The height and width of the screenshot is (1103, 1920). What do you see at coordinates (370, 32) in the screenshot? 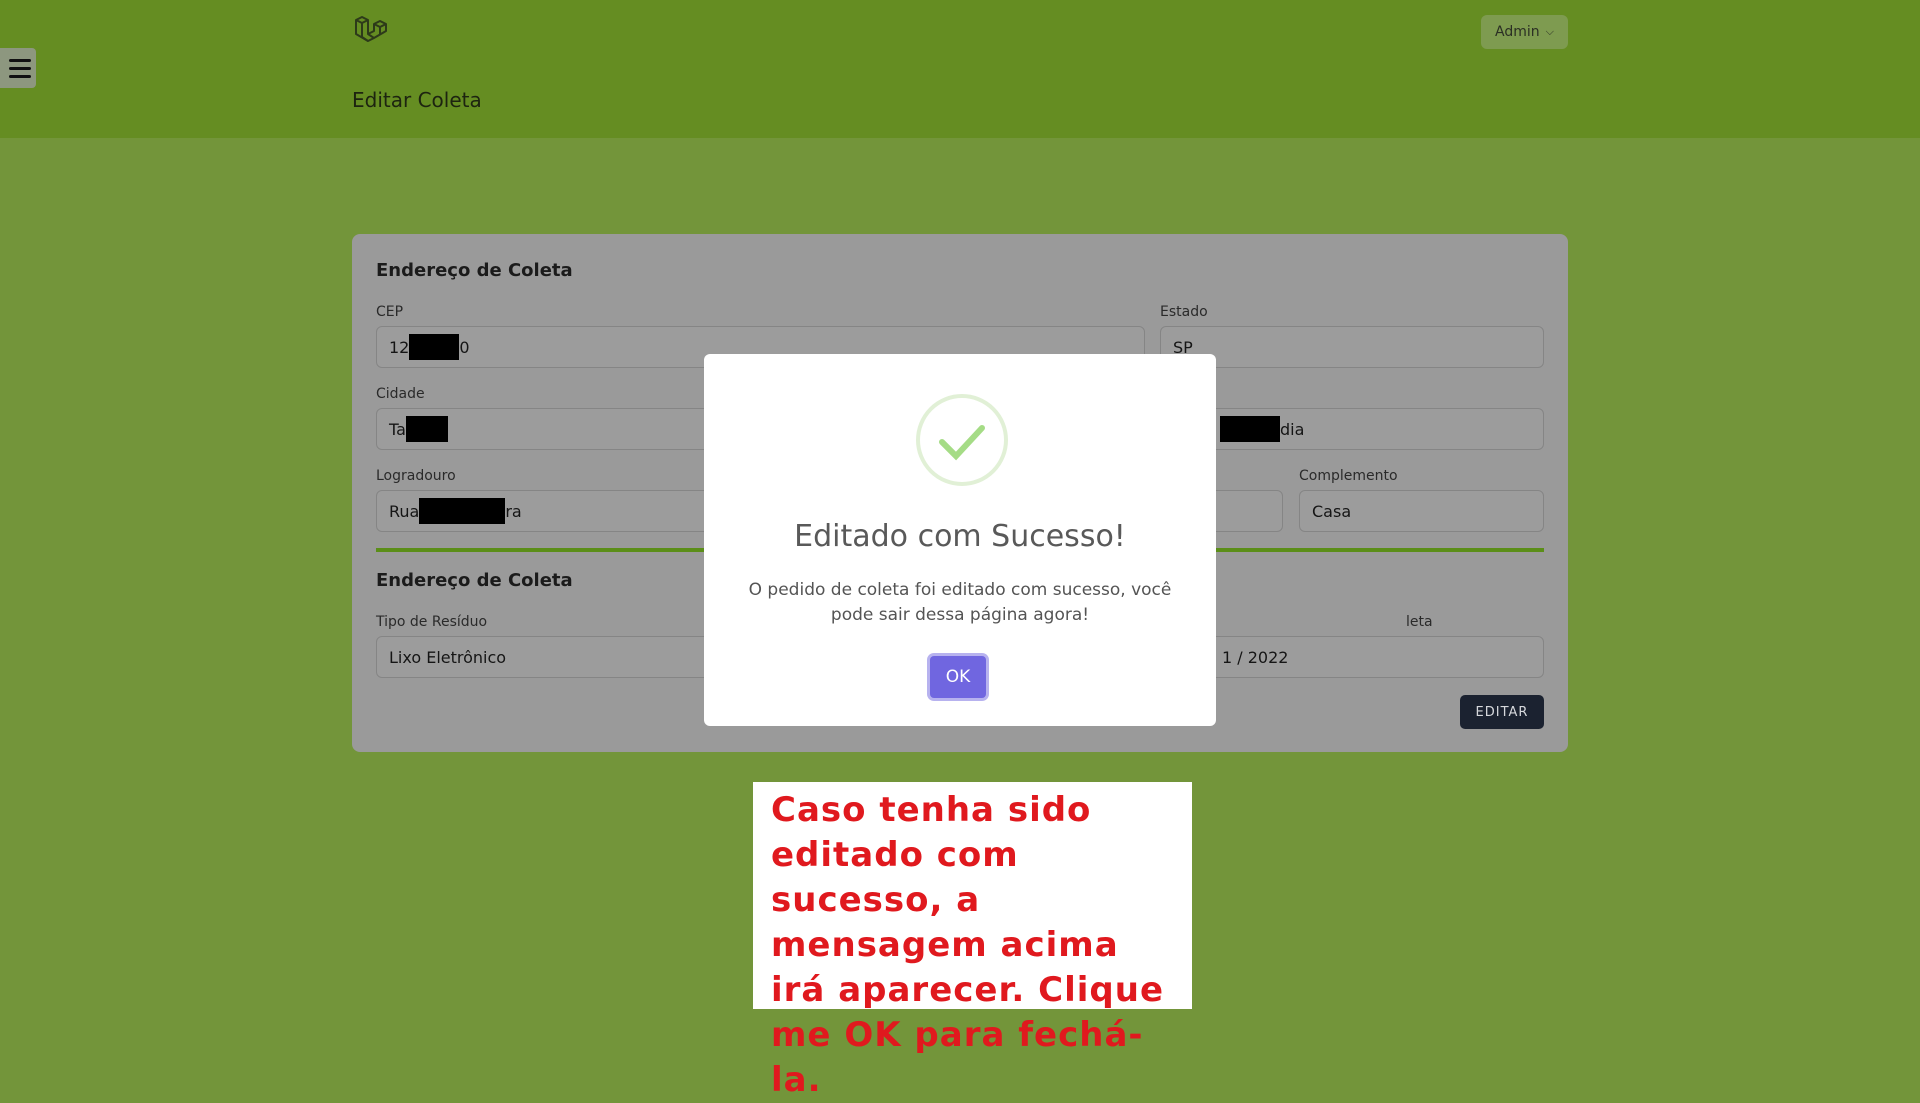
I see `laravel-logo-icon` at bounding box center [370, 32].